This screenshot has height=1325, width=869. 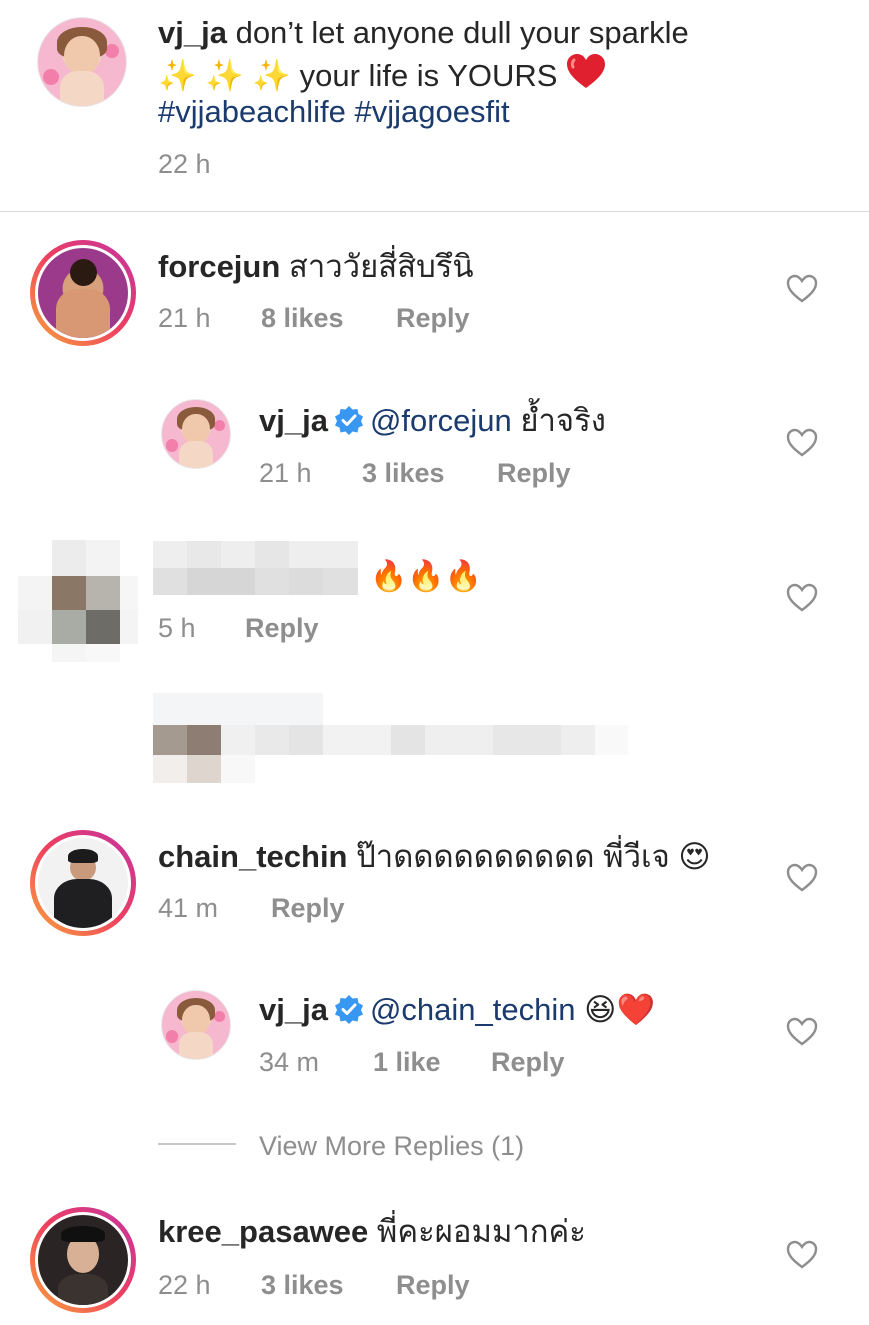 I want to click on avatar-kree-pasawee, so click(x=83, y=1260).